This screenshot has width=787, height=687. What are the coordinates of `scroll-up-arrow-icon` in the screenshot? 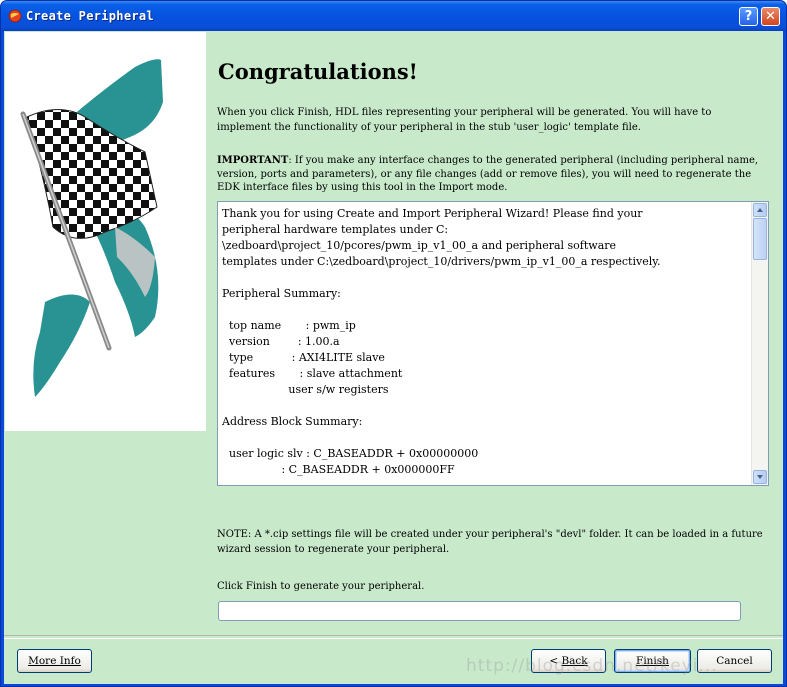 It's located at (760, 210).